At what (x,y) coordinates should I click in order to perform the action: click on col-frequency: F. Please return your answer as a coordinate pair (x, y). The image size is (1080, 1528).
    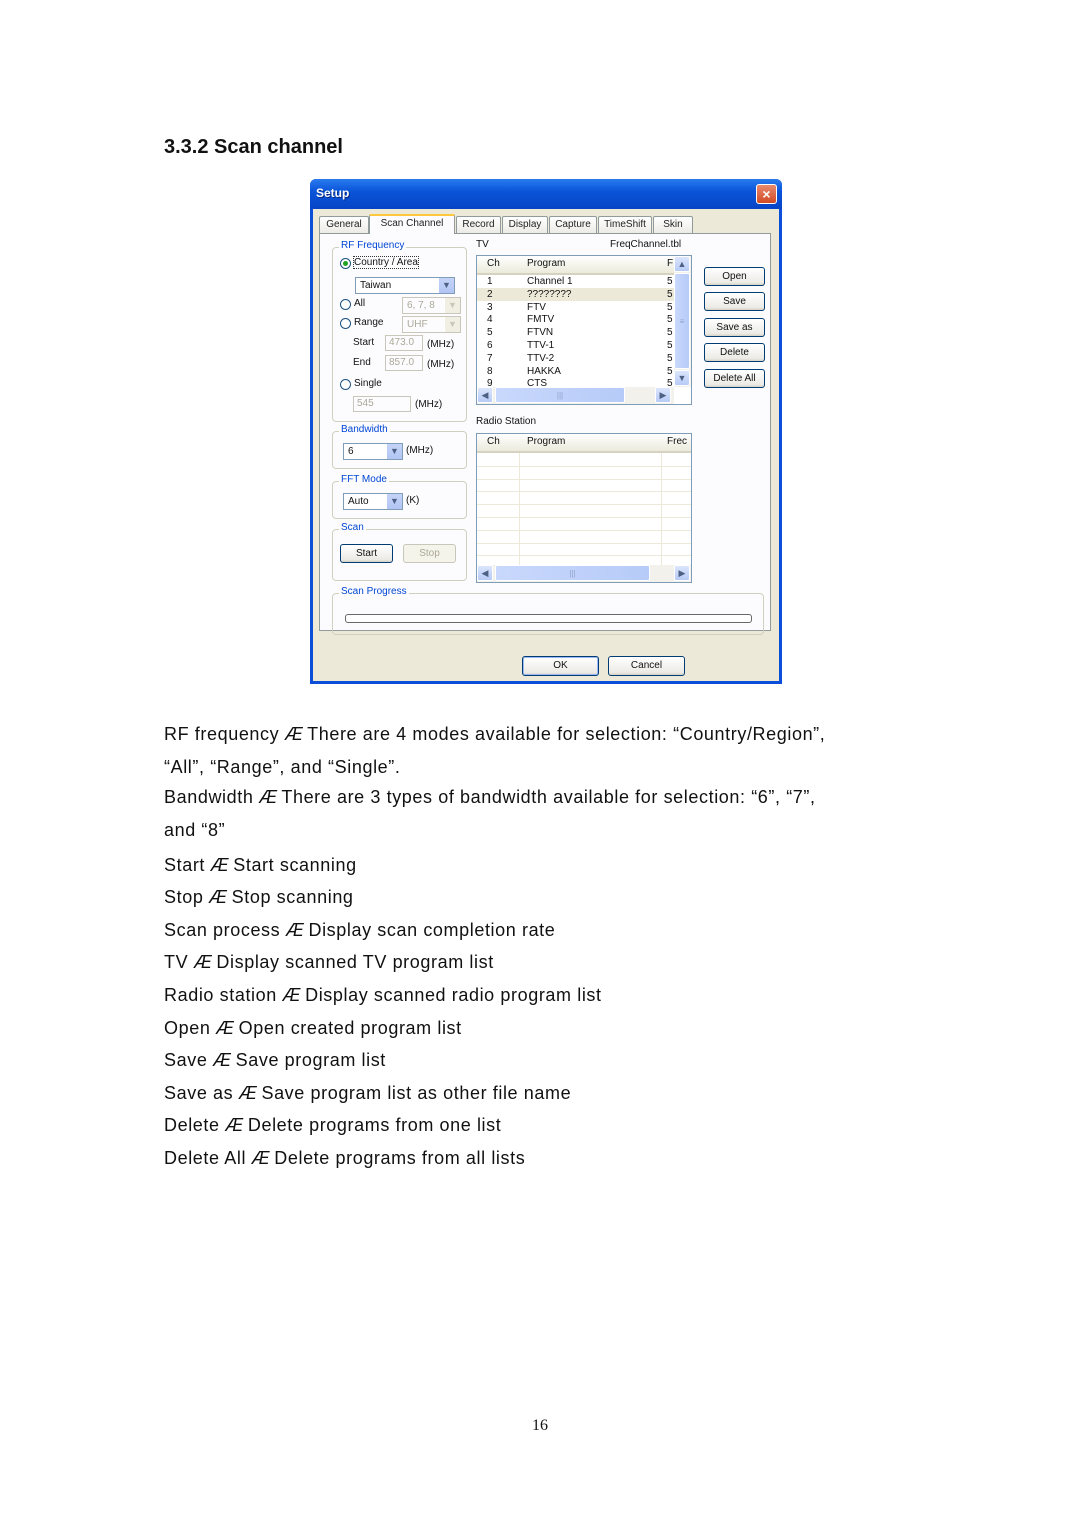
    Looking at the image, I should click on (670, 264).